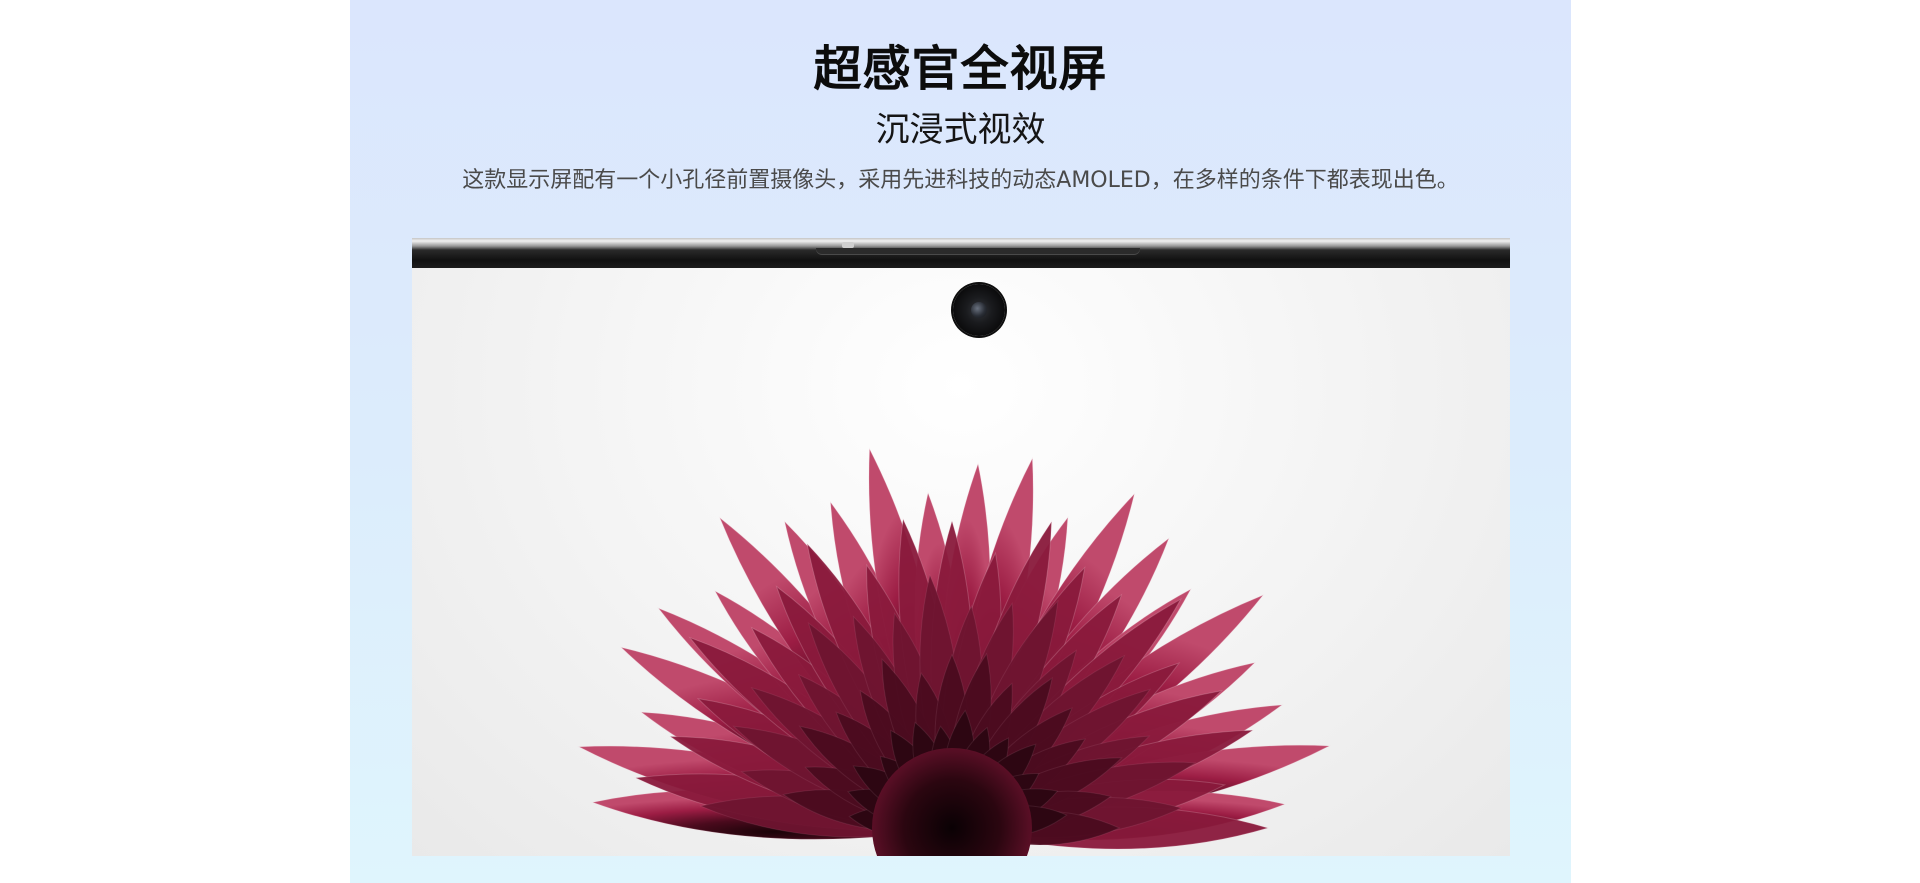 The image size is (1920, 883). What do you see at coordinates (978, 251) in the screenshot?
I see `earpiece-slot` at bounding box center [978, 251].